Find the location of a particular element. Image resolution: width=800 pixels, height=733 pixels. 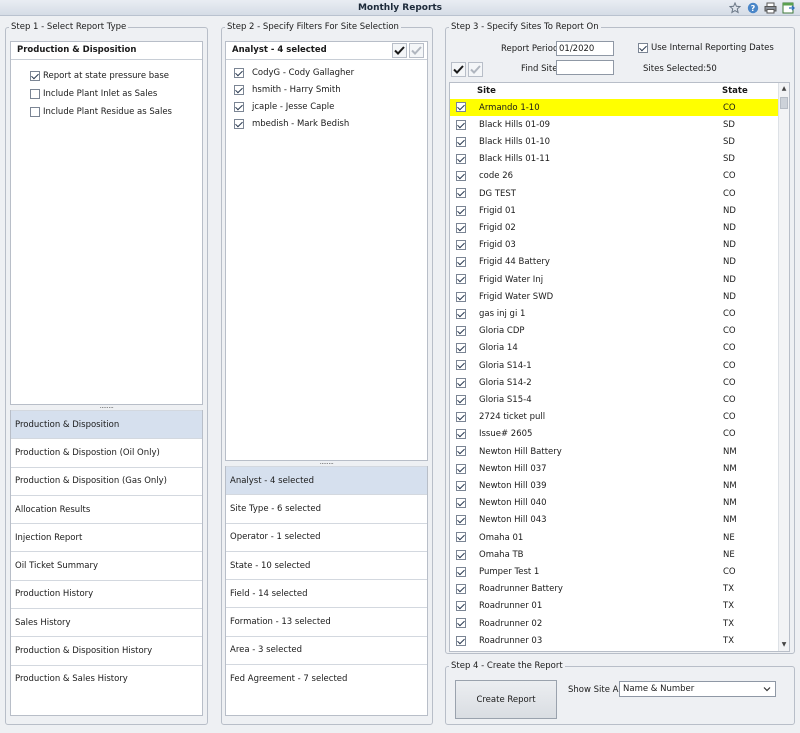

filter-category-item: State - 10 selected is located at coordinates (326, 565).